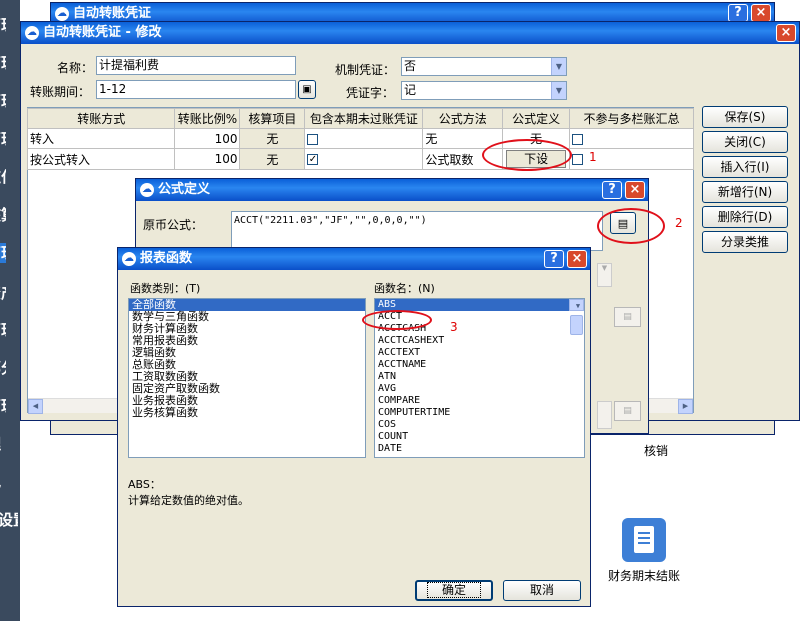  What do you see at coordinates (196, 89) in the screenshot?
I see `period-input: 1-12` at bounding box center [196, 89].